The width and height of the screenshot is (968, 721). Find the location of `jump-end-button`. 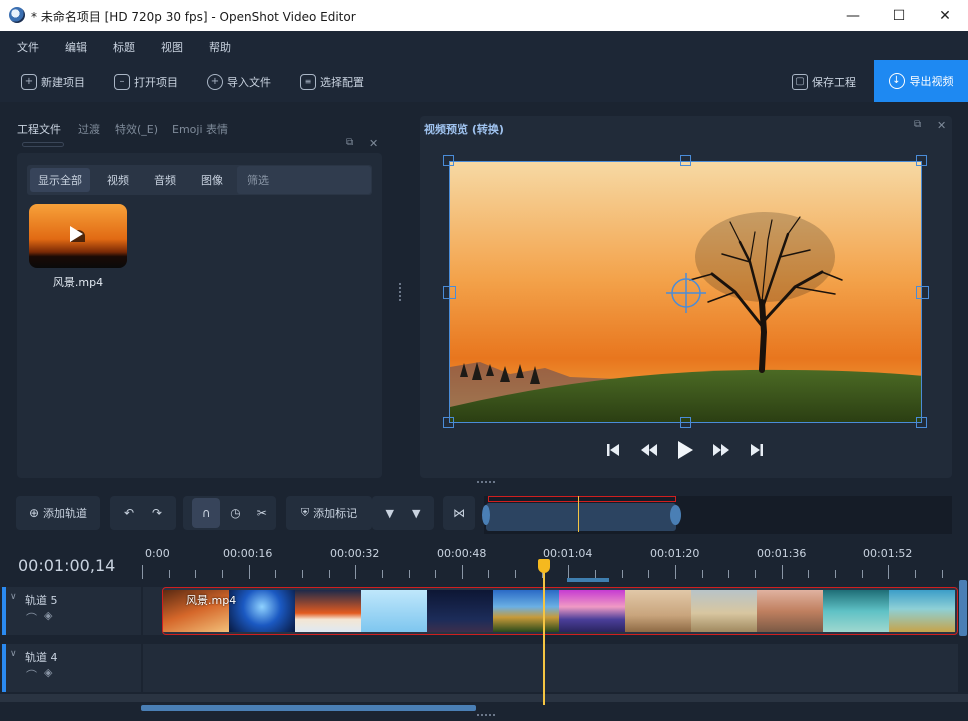

jump-end-button is located at coordinates (757, 450).